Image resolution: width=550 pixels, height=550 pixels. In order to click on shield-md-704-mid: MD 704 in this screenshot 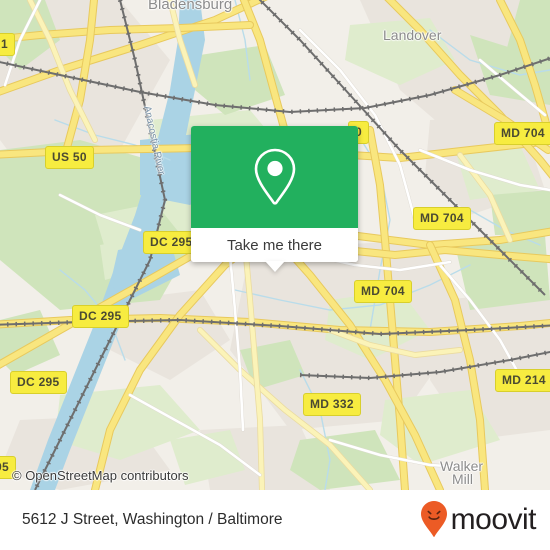, I will do `click(442, 218)`.